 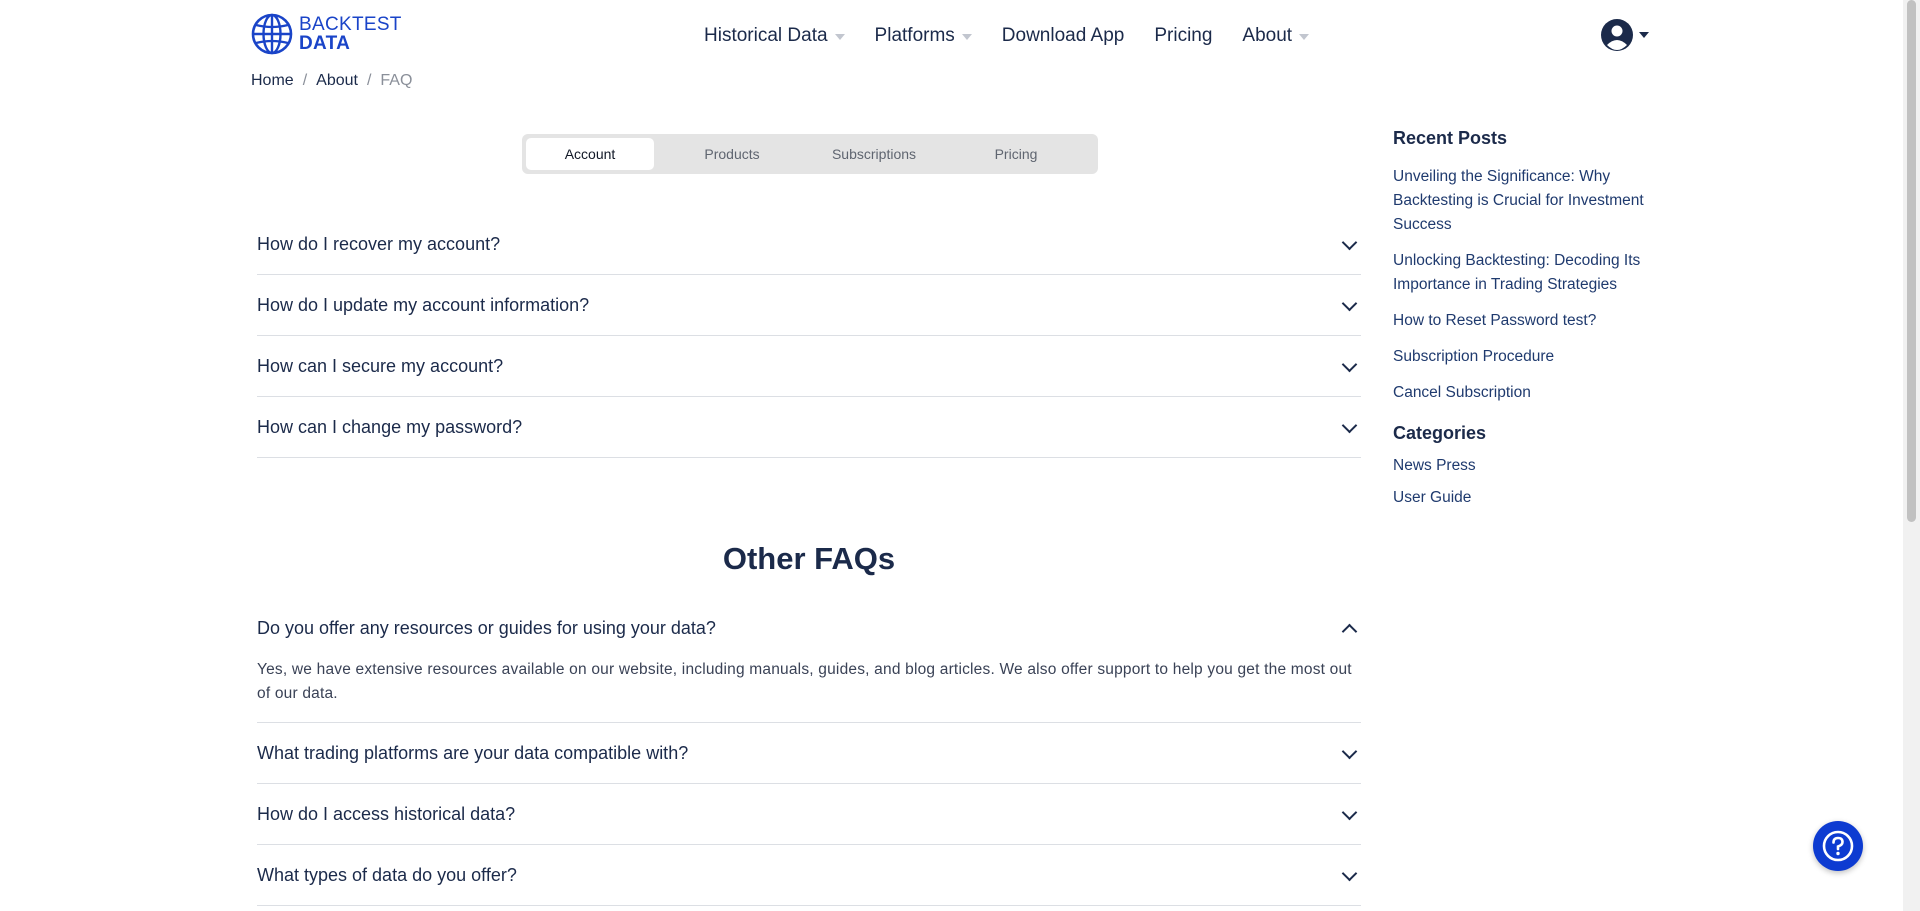 I want to click on other-faqs-title: Other FAQs, so click(x=809, y=558).